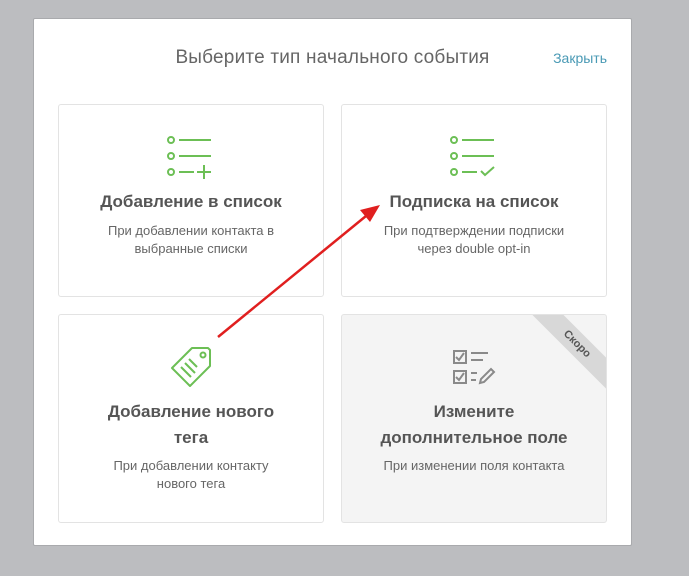  I want to click on card-description: При добавлении контакту нового тега, so click(191, 474).